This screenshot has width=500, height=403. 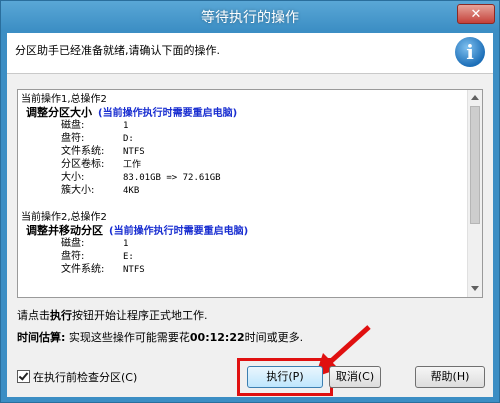 I want to click on scroll-up-icon, so click(x=475, y=97).